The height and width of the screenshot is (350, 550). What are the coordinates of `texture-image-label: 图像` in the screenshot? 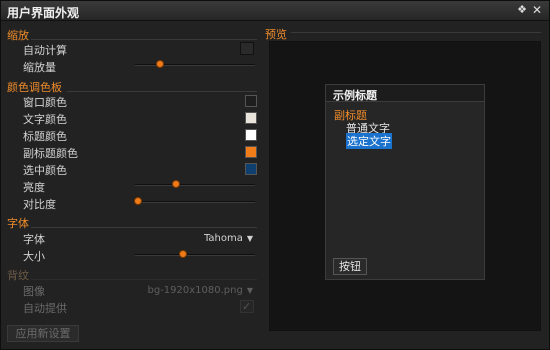 It's located at (34, 291).